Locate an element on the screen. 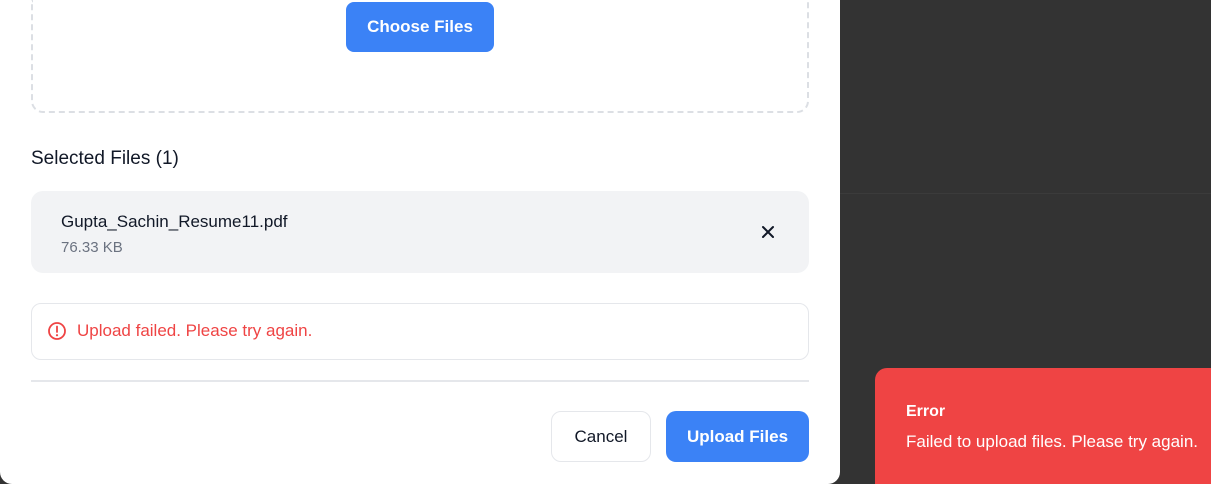 The image size is (1211, 484). file-name: Gupta_Sachin_Resume11.pdf is located at coordinates (174, 221).